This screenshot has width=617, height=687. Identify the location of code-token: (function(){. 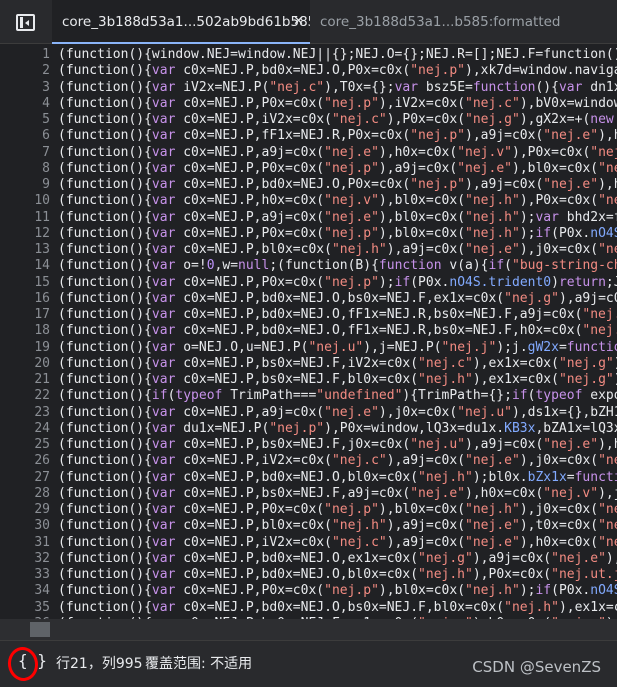
(105, 168).